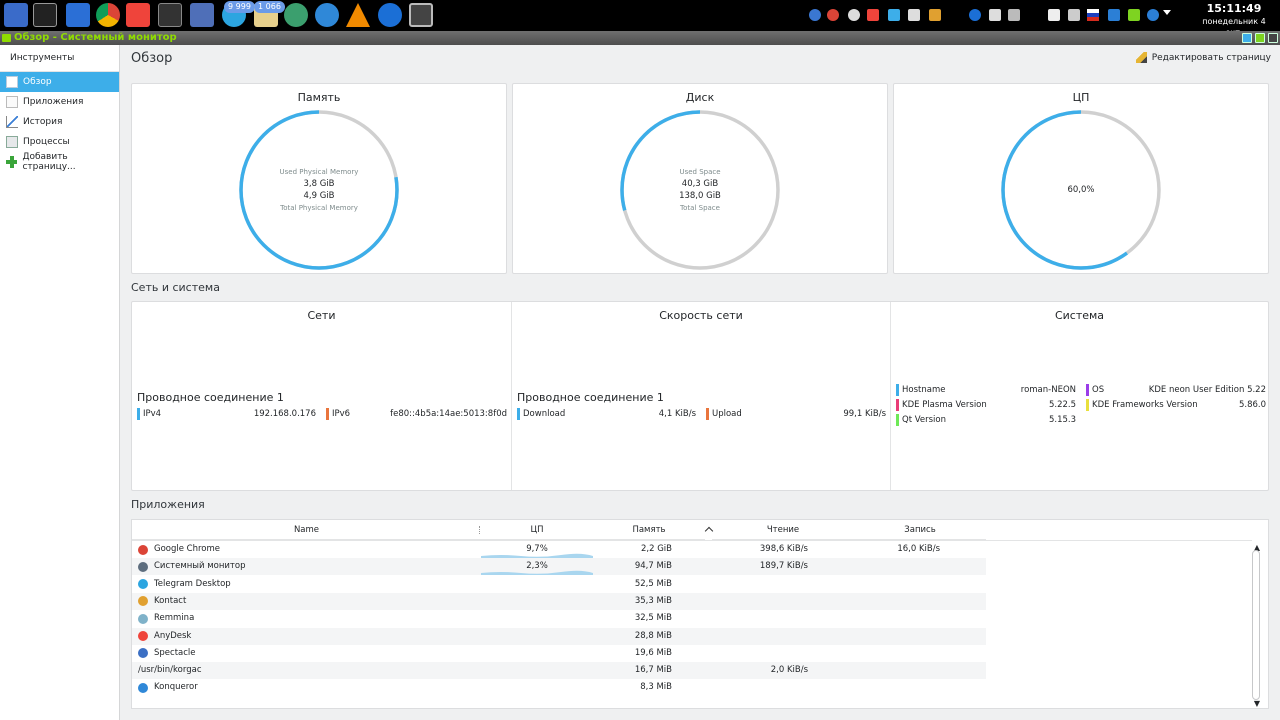 This screenshot has width=1280, height=720. I want to click on kde-connect-tray-icon, so click(894, 15).